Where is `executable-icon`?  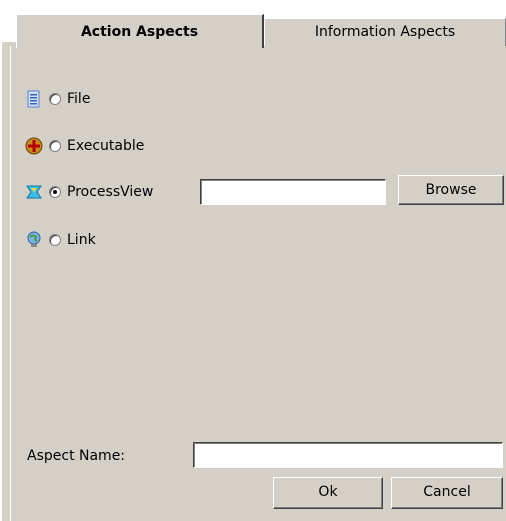 executable-icon is located at coordinates (34, 146).